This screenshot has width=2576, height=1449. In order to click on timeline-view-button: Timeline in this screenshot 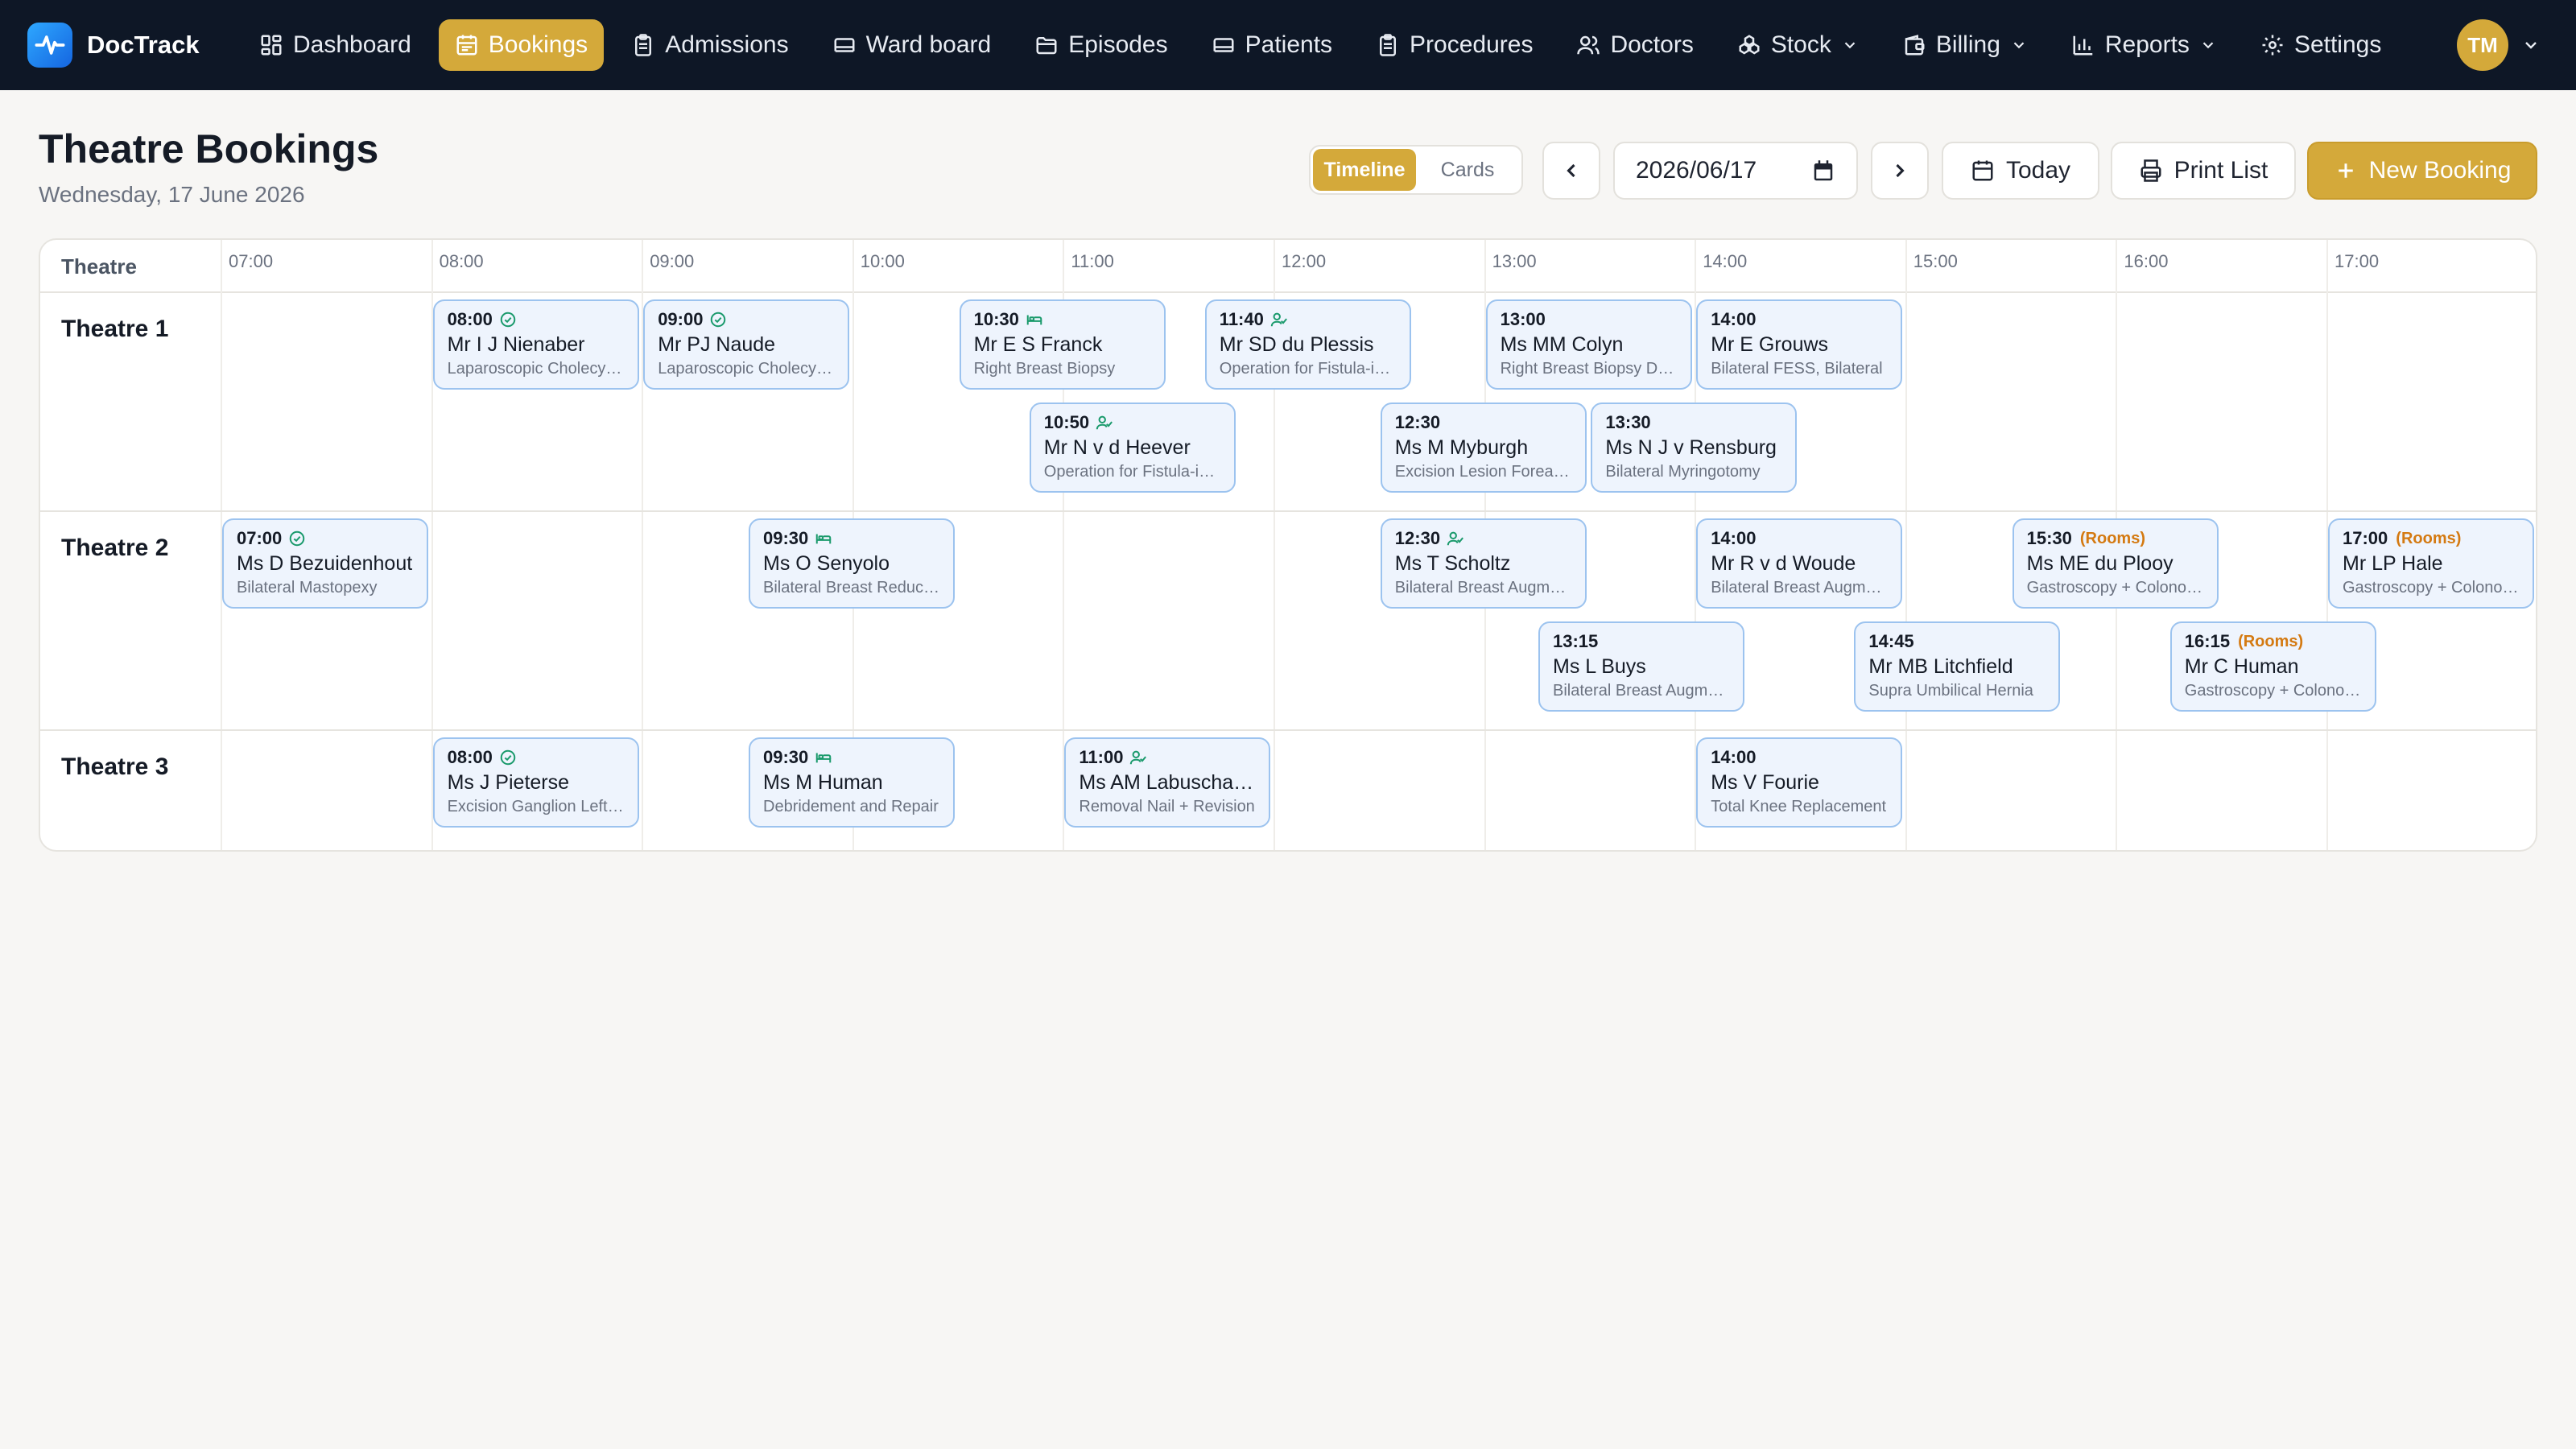, I will do `click(1364, 170)`.